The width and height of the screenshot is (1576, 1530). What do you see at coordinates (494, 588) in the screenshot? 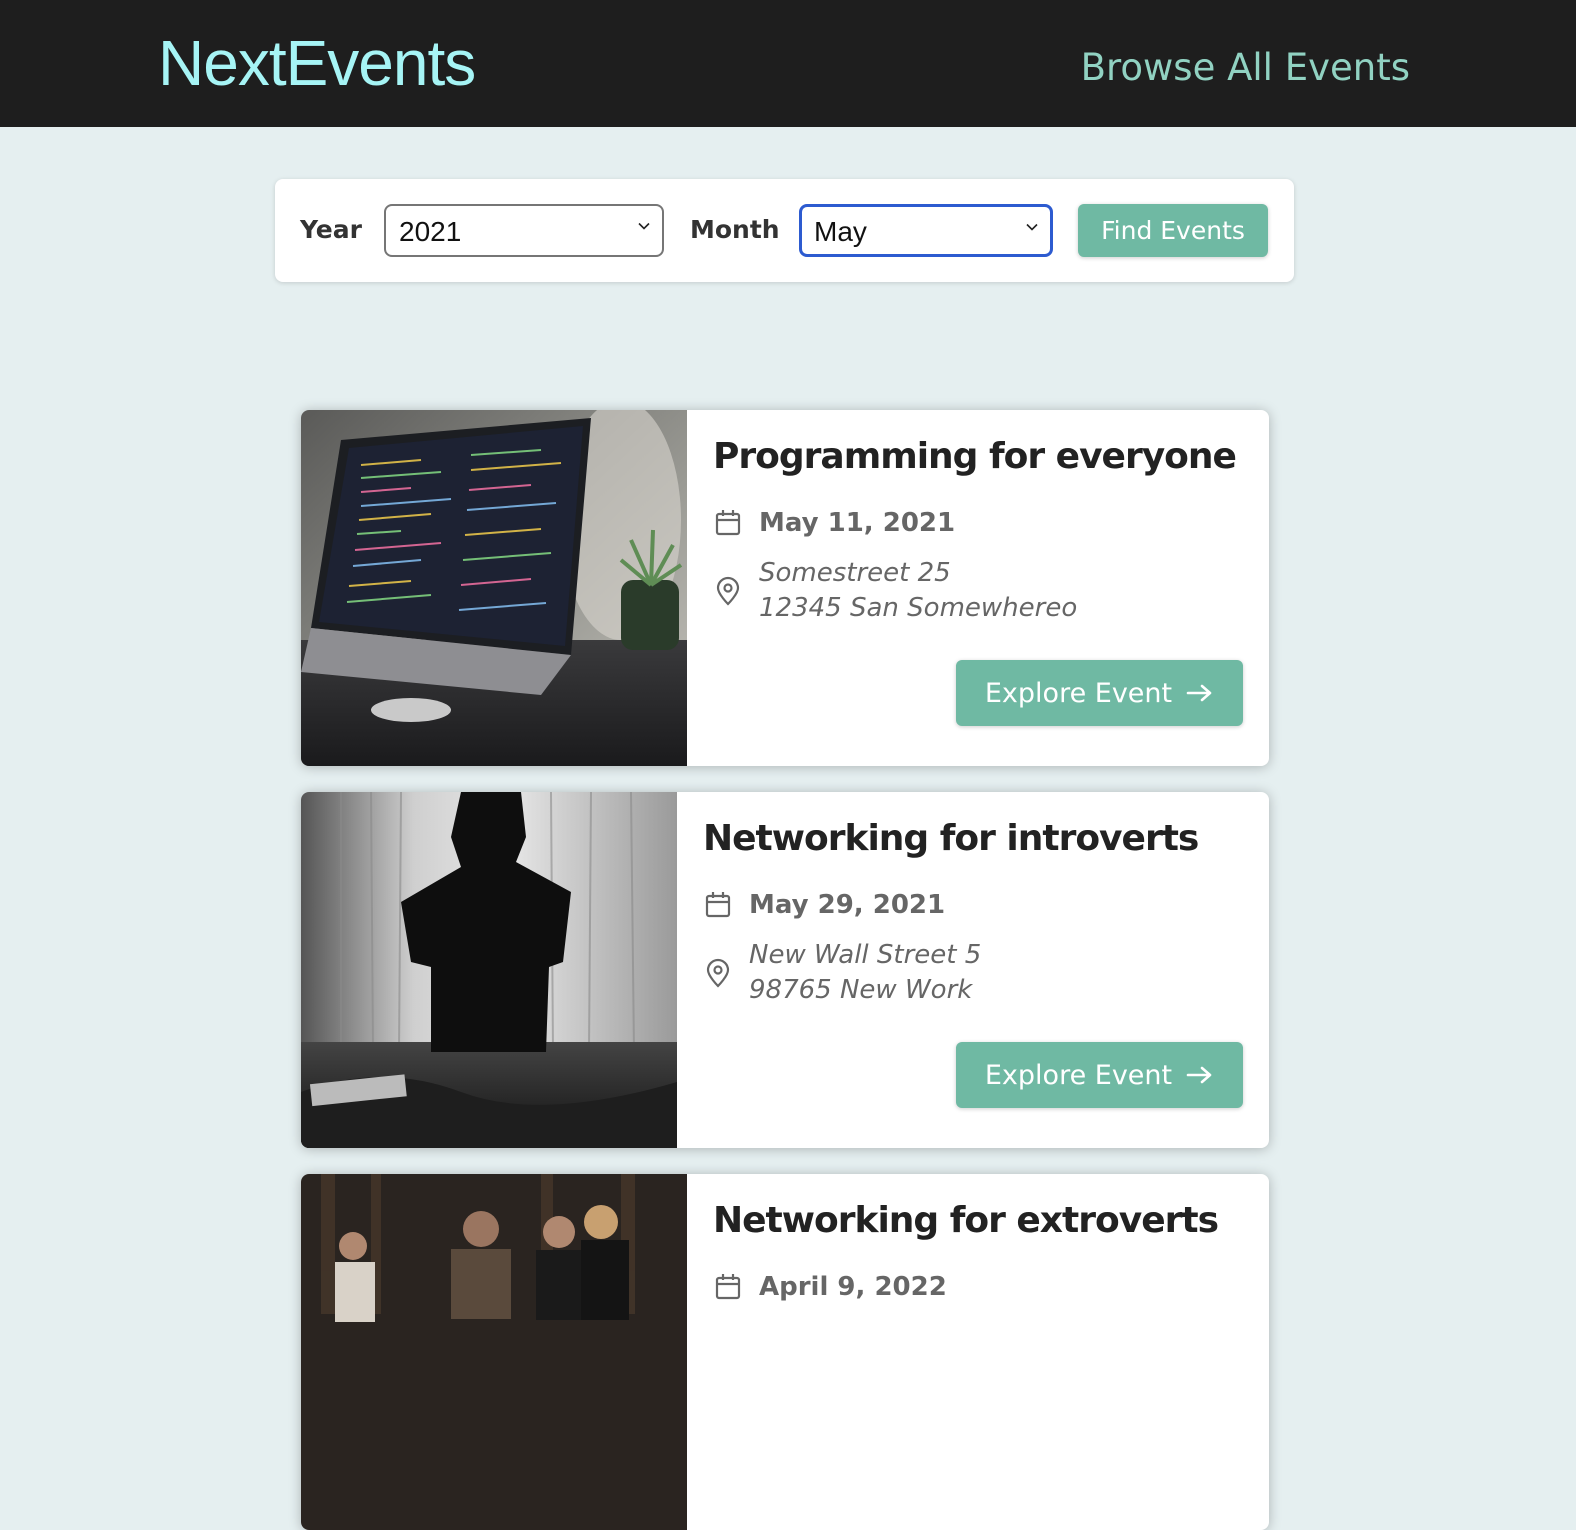
I see `laptop-code-photo` at bounding box center [494, 588].